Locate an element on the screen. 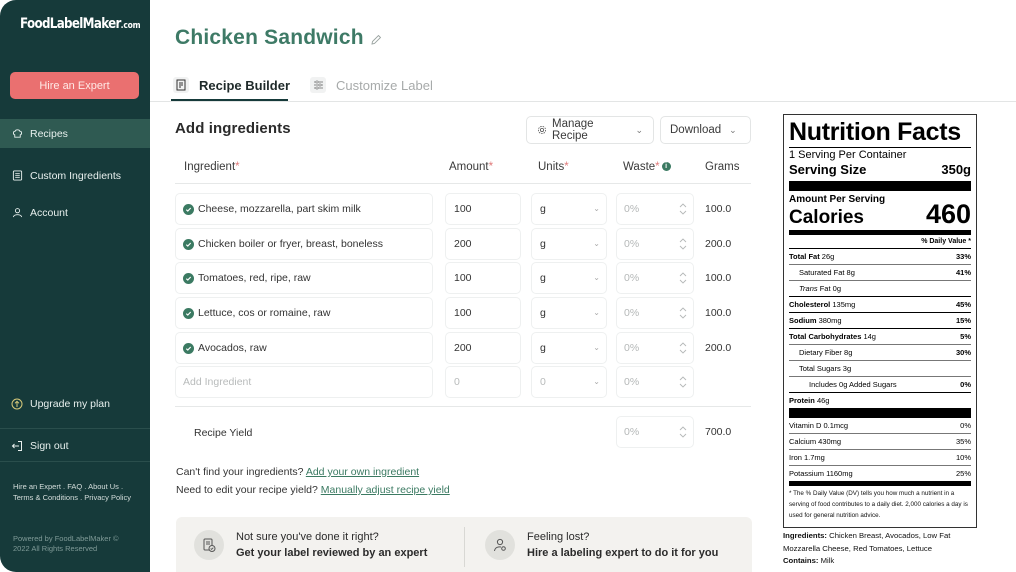 The height and width of the screenshot is (572, 1016). nf-fiber: Dietary Fiber 8g 30% is located at coordinates (880, 353).